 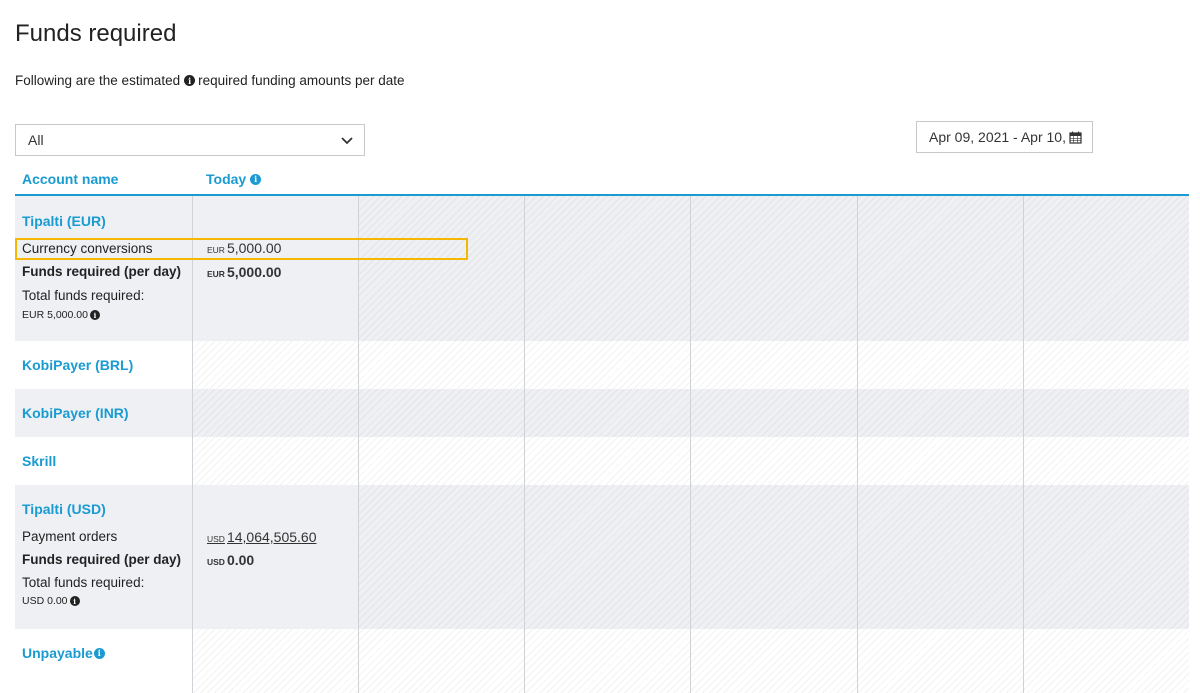 What do you see at coordinates (87, 248) in the screenshot?
I see `currency-conversions-label: Currency conversions` at bounding box center [87, 248].